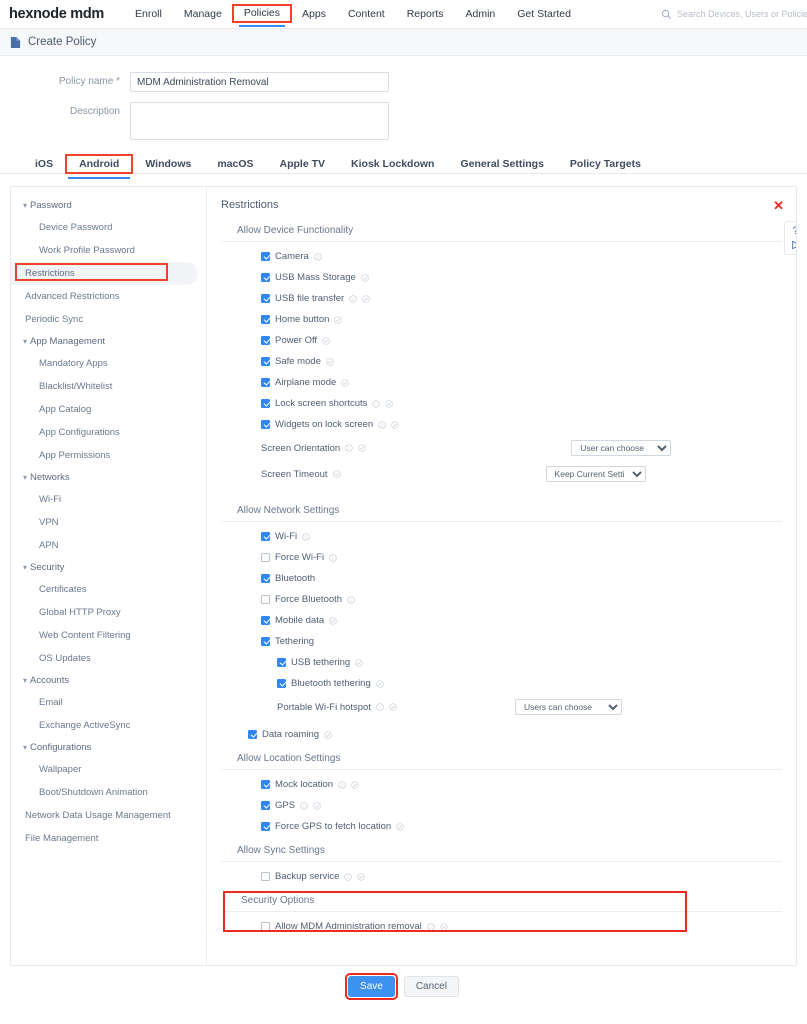 The width and height of the screenshot is (807, 1024). I want to click on option-backup-service: Backup service i, so click(501, 876).